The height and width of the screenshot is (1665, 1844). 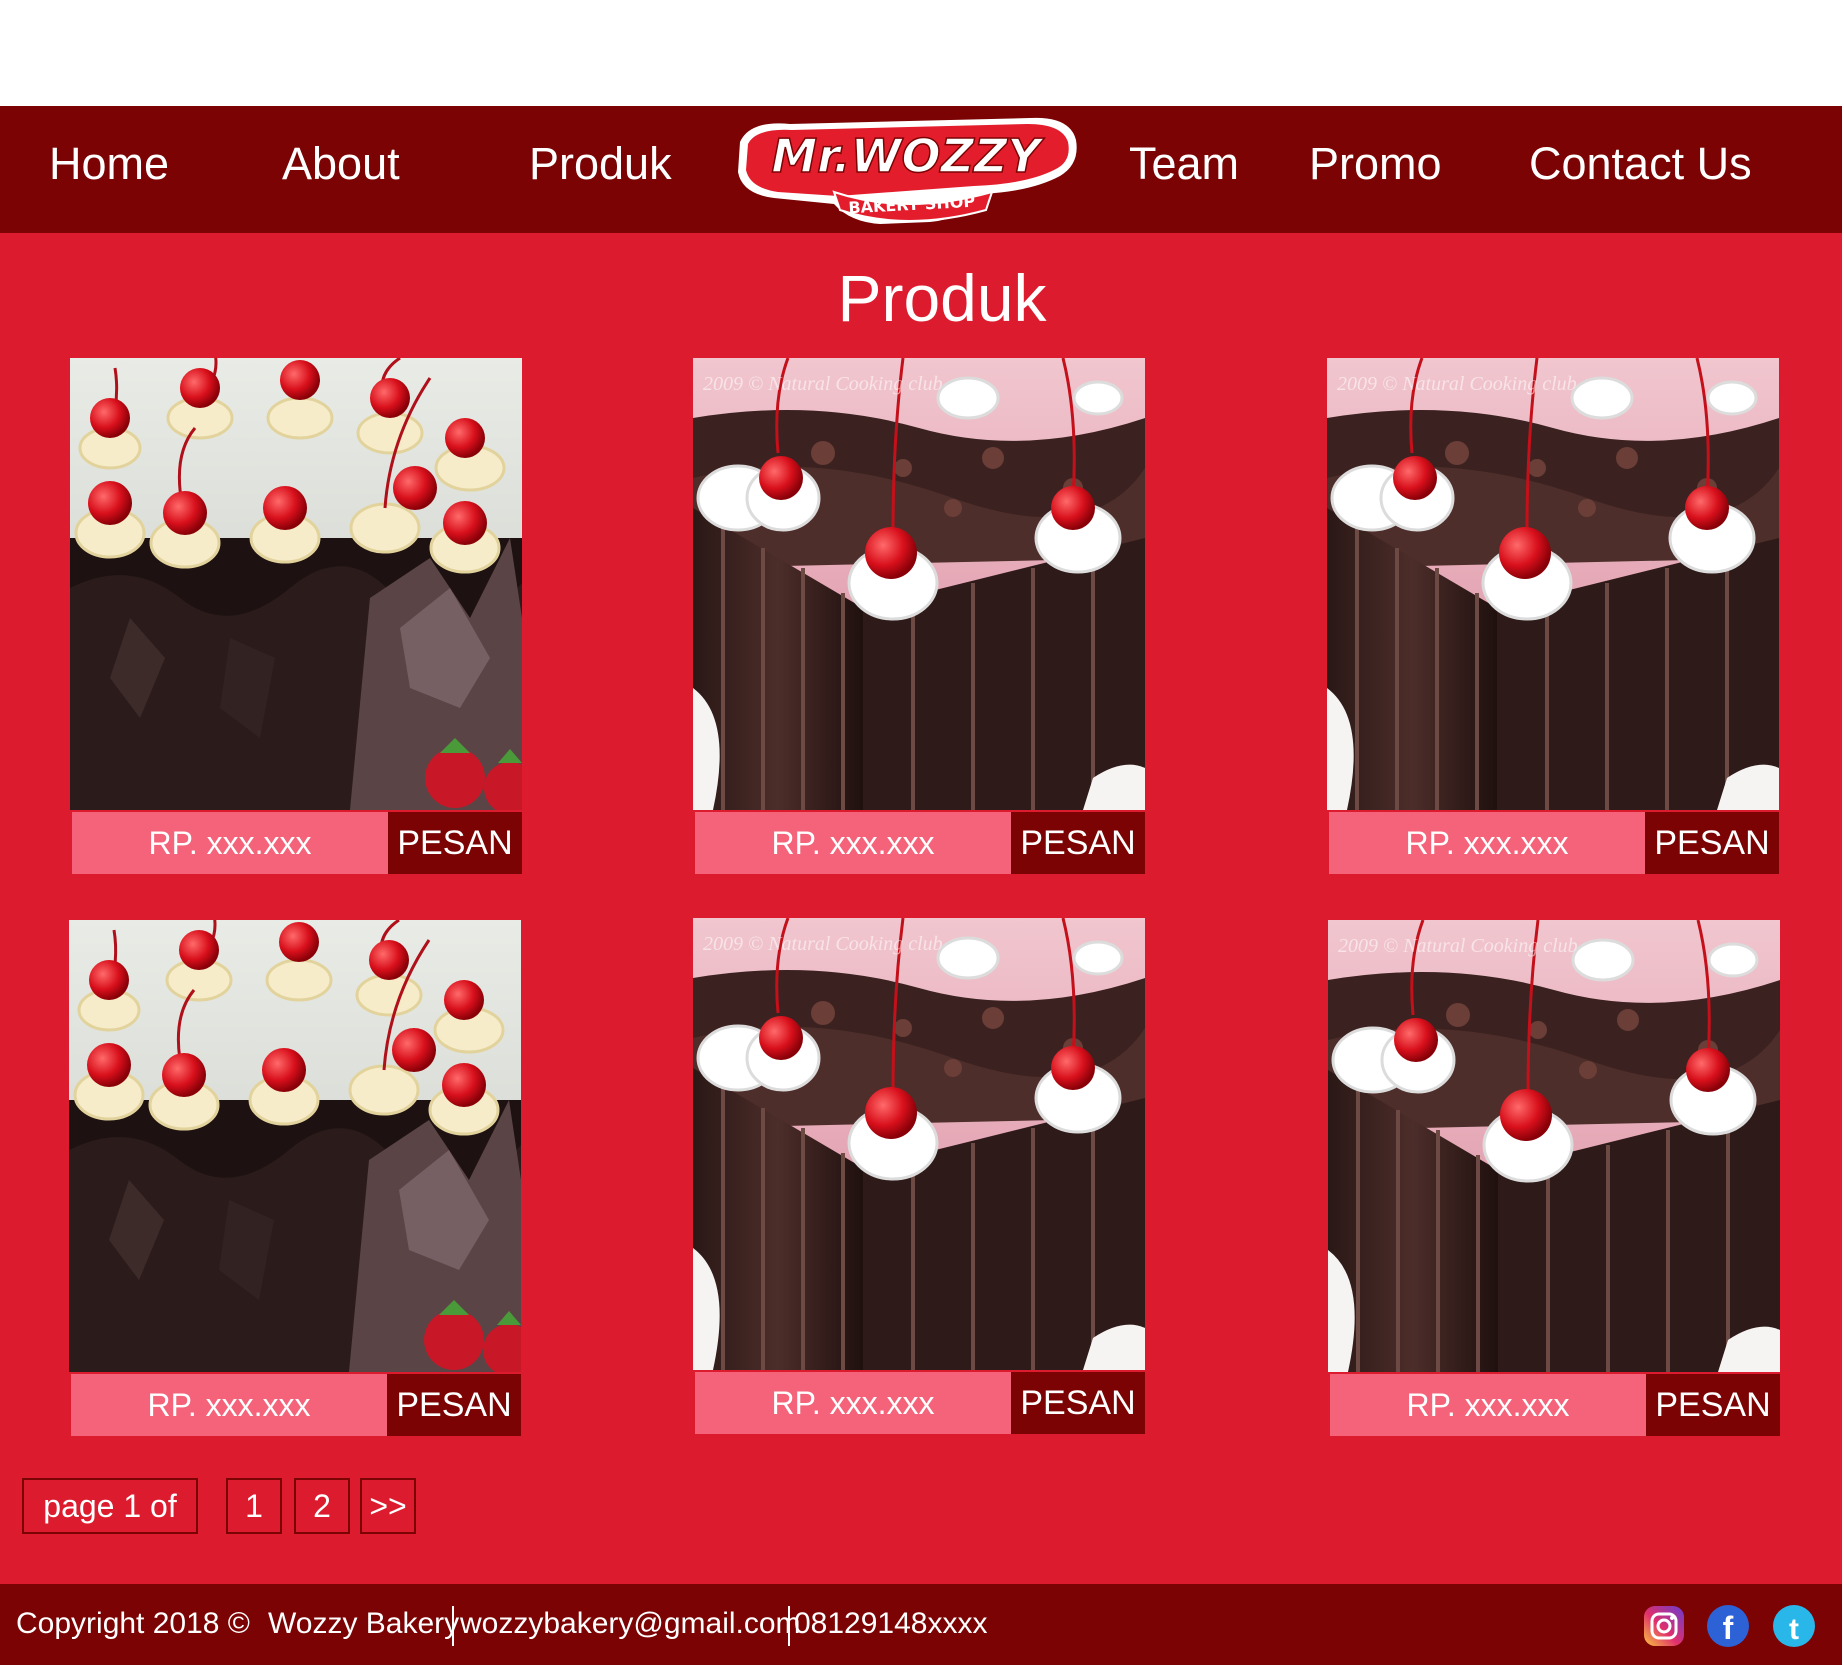 I want to click on page-2-button: 2, so click(x=322, y=1506).